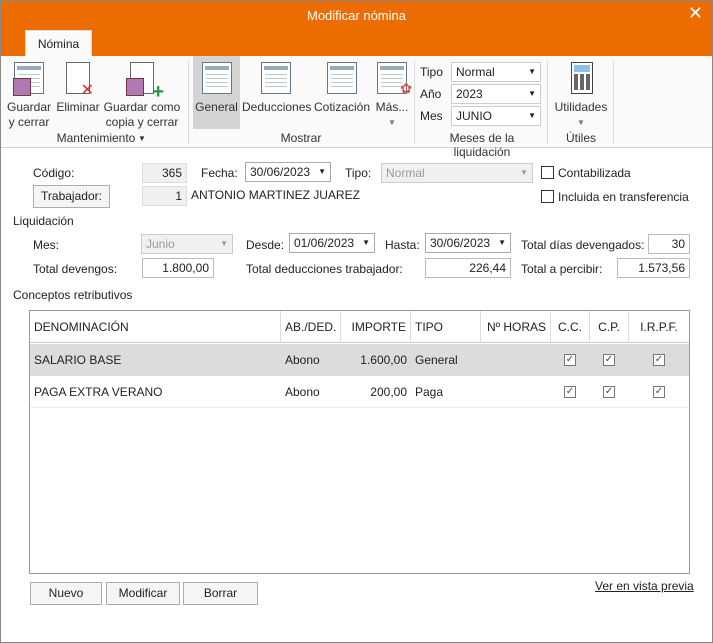 The height and width of the screenshot is (643, 713). I want to click on trabajador-id-field: 1, so click(164, 196).